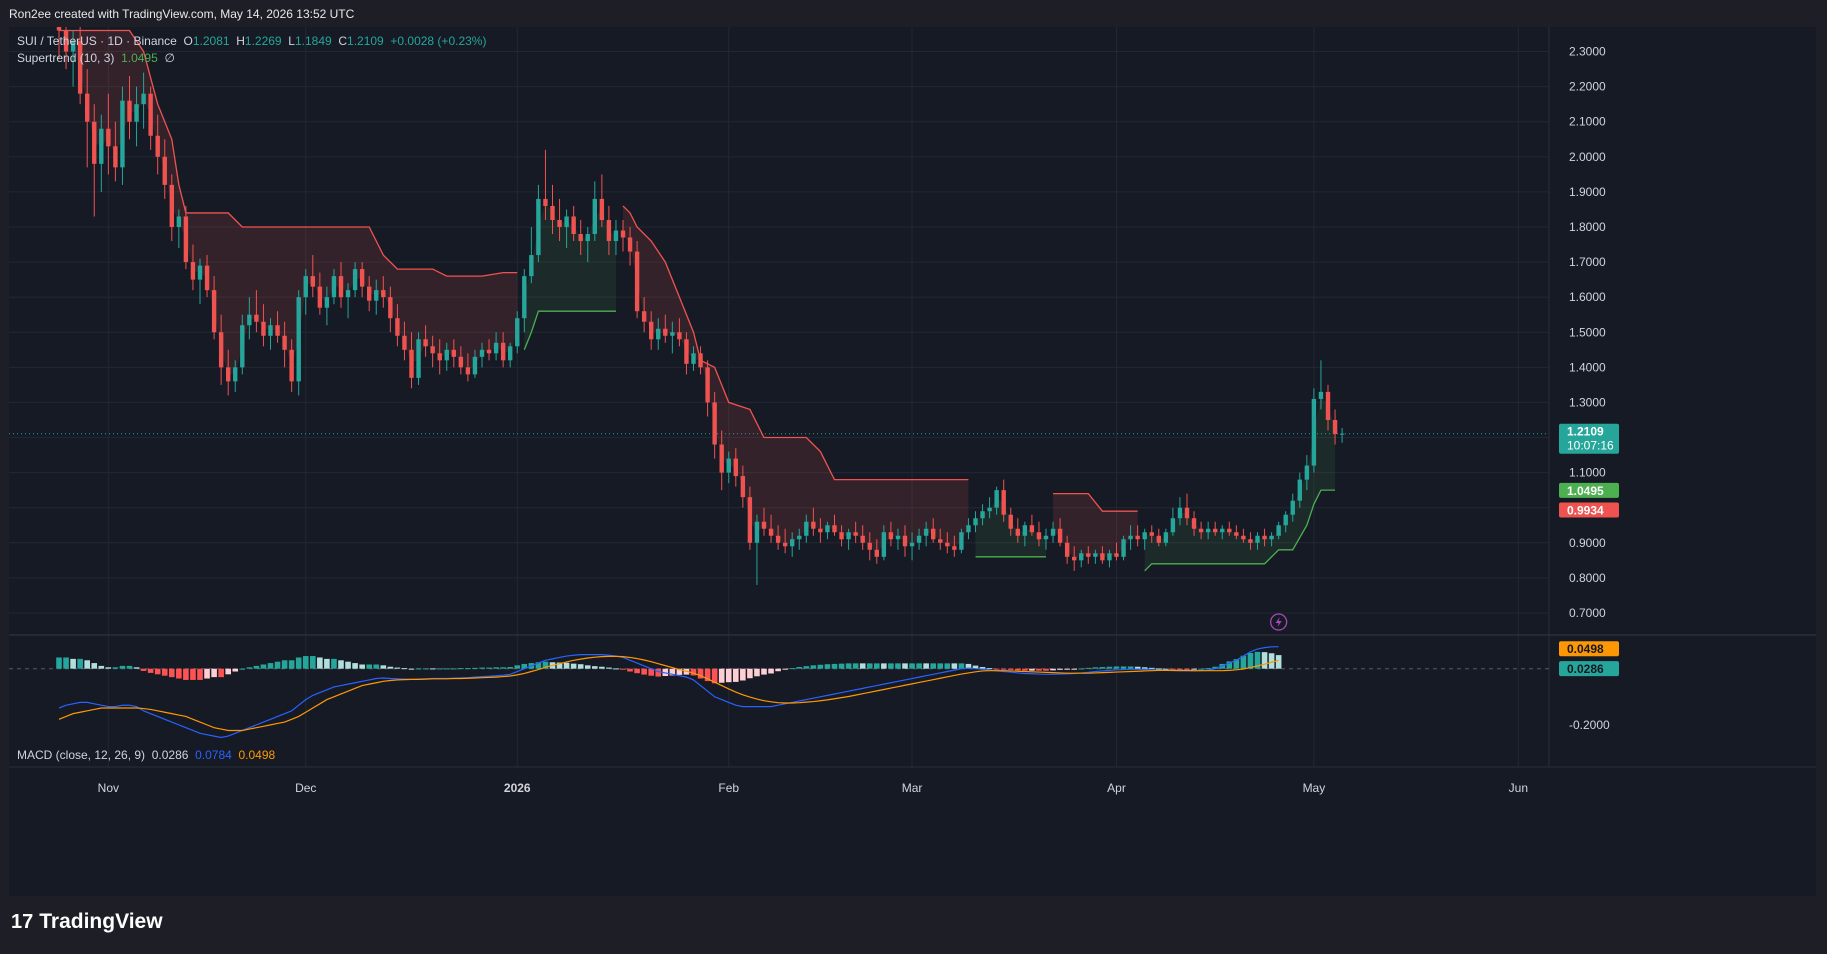 This screenshot has height=954, width=1827. I want to click on macd-label-text: 0.0498, so click(1585, 649).